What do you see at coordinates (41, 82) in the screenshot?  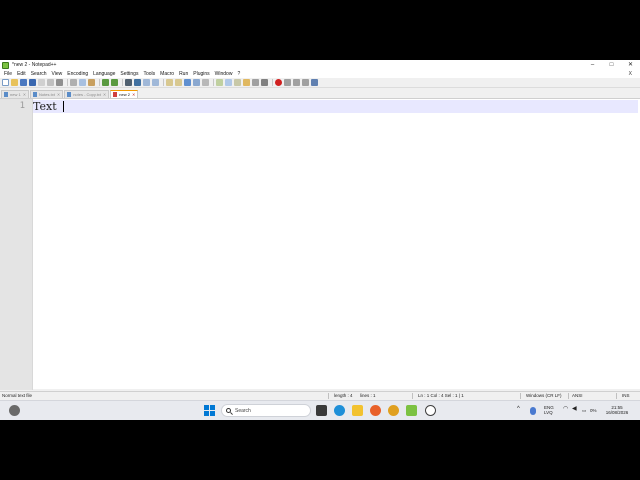 I see `close-icon` at bounding box center [41, 82].